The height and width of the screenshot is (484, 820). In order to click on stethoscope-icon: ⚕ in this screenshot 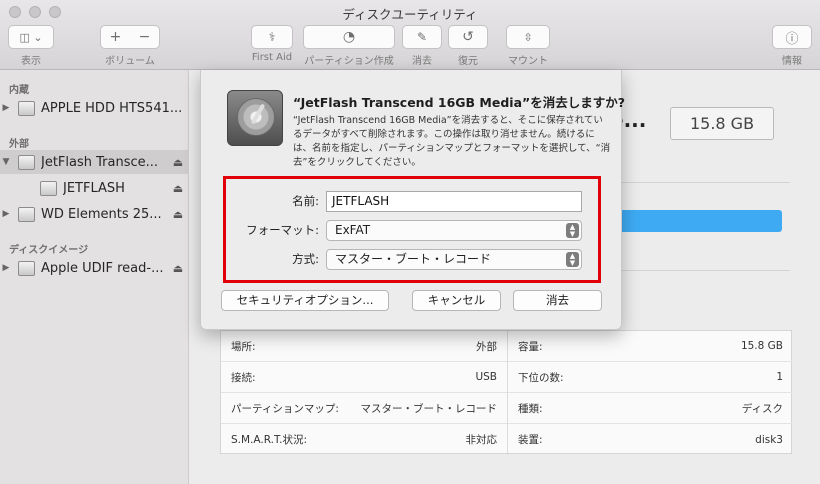, I will do `click(272, 37)`.